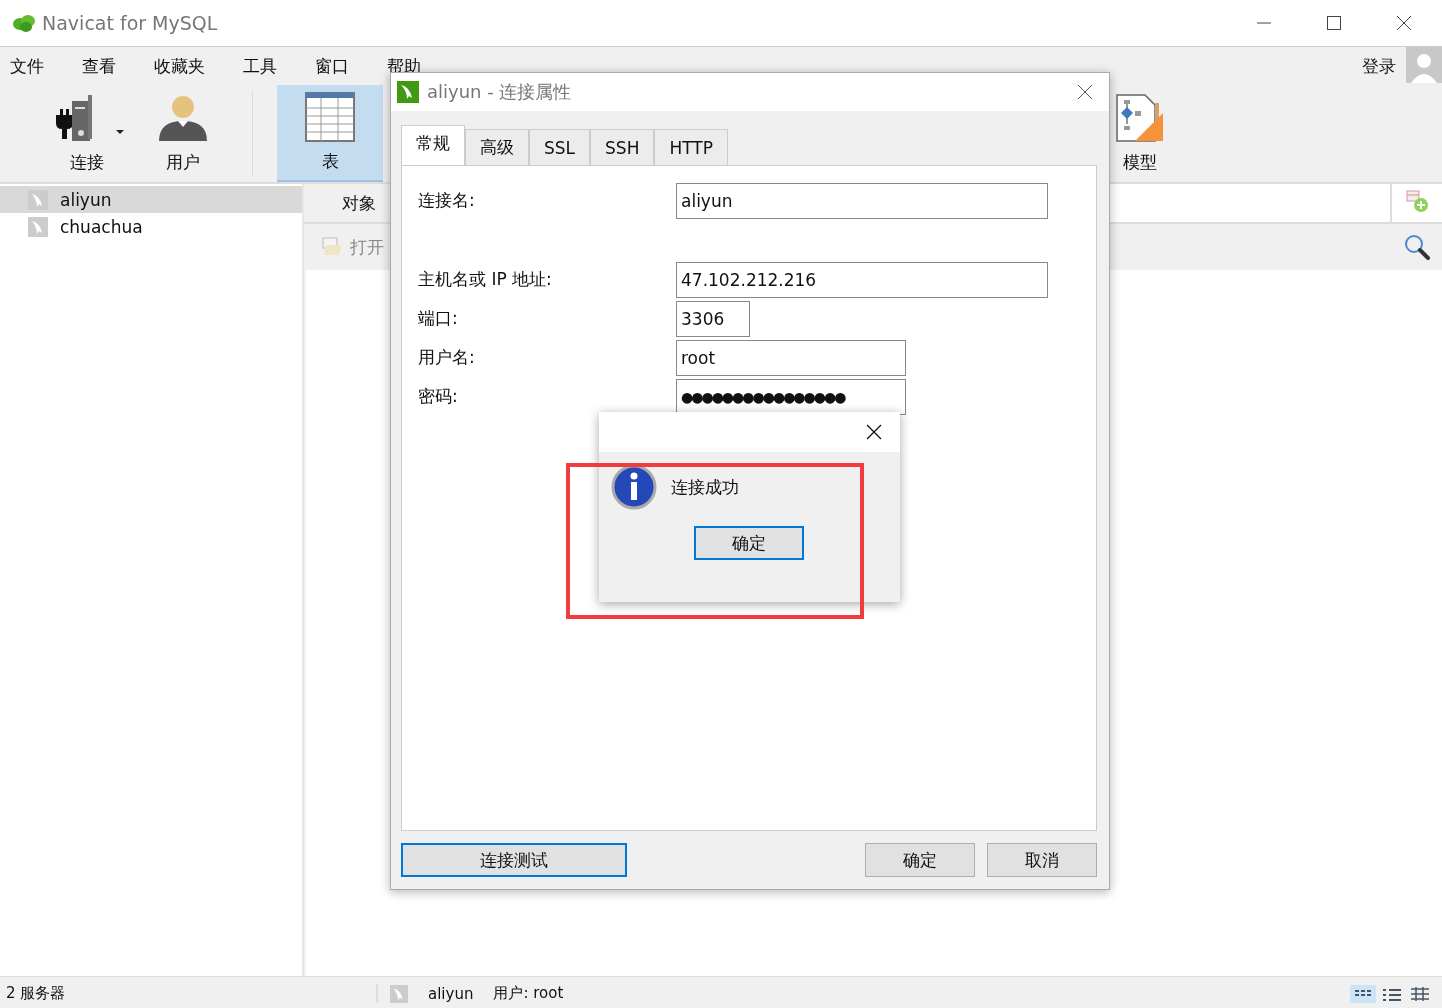  What do you see at coordinates (497, 147) in the screenshot?
I see `dialog-tab: 高级` at bounding box center [497, 147].